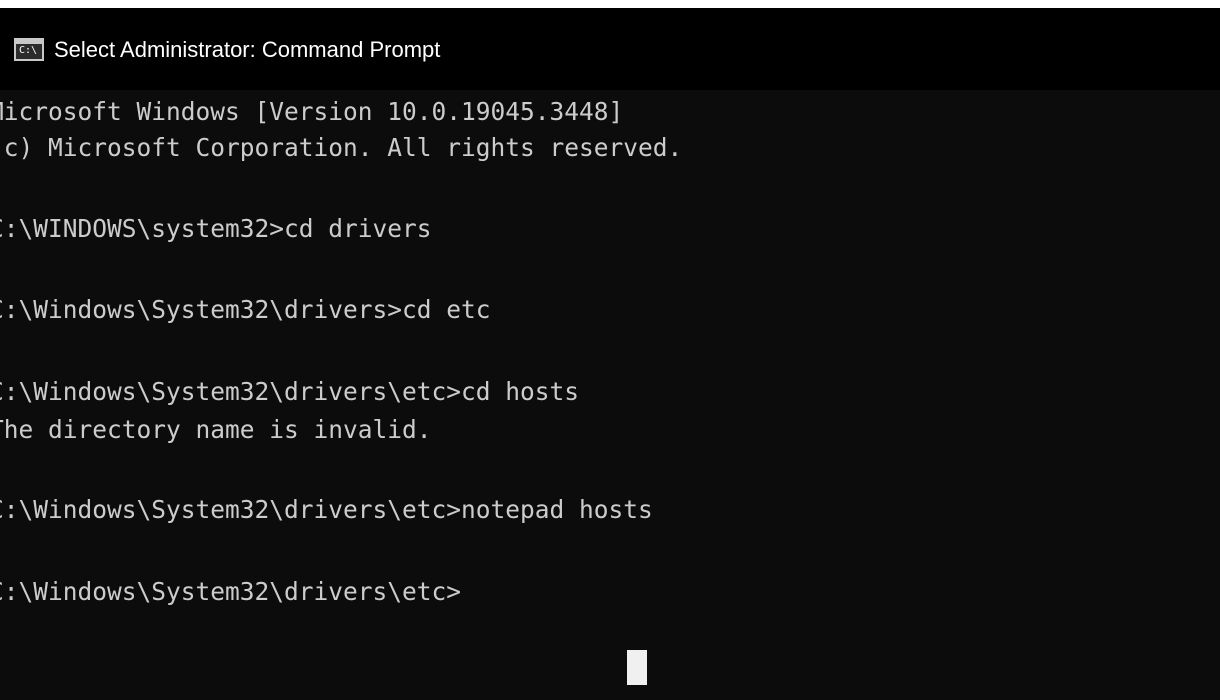 Image resolution: width=1220 pixels, height=700 pixels. Describe the element at coordinates (231, 591) in the screenshot. I see `console-line: C:\Windows\System32\drivers\etc>` at that location.